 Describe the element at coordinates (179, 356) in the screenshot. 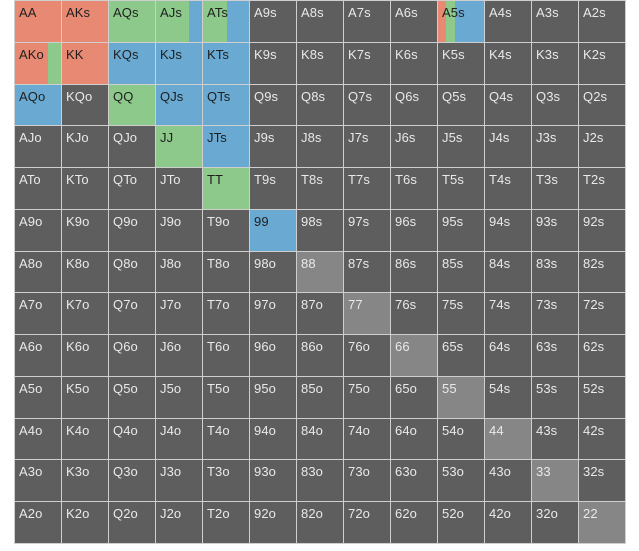

I see `hand-cell-J6o: J6o` at that location.